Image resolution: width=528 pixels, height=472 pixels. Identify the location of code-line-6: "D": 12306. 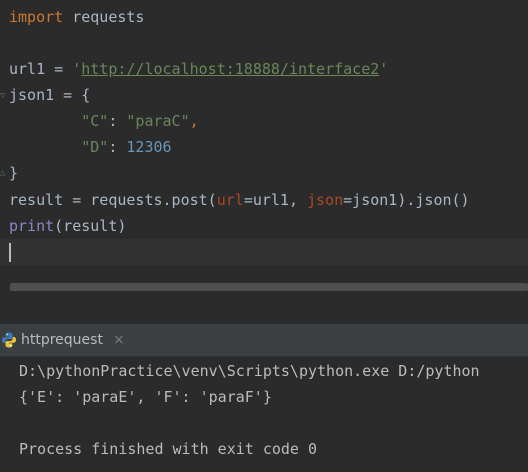
(90, 147).